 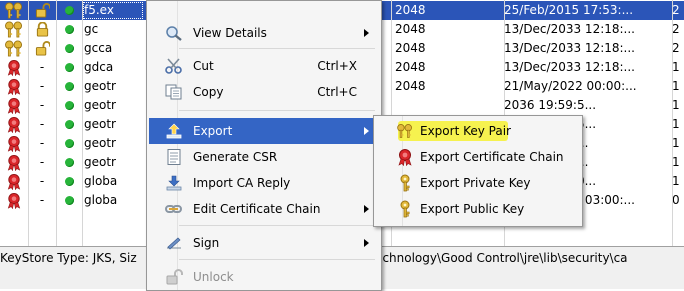 What do you see at coordinates (263, 277) in the screenshot?
I see `menu-item-unlock: Unlock` at bounding box center [263, 277].